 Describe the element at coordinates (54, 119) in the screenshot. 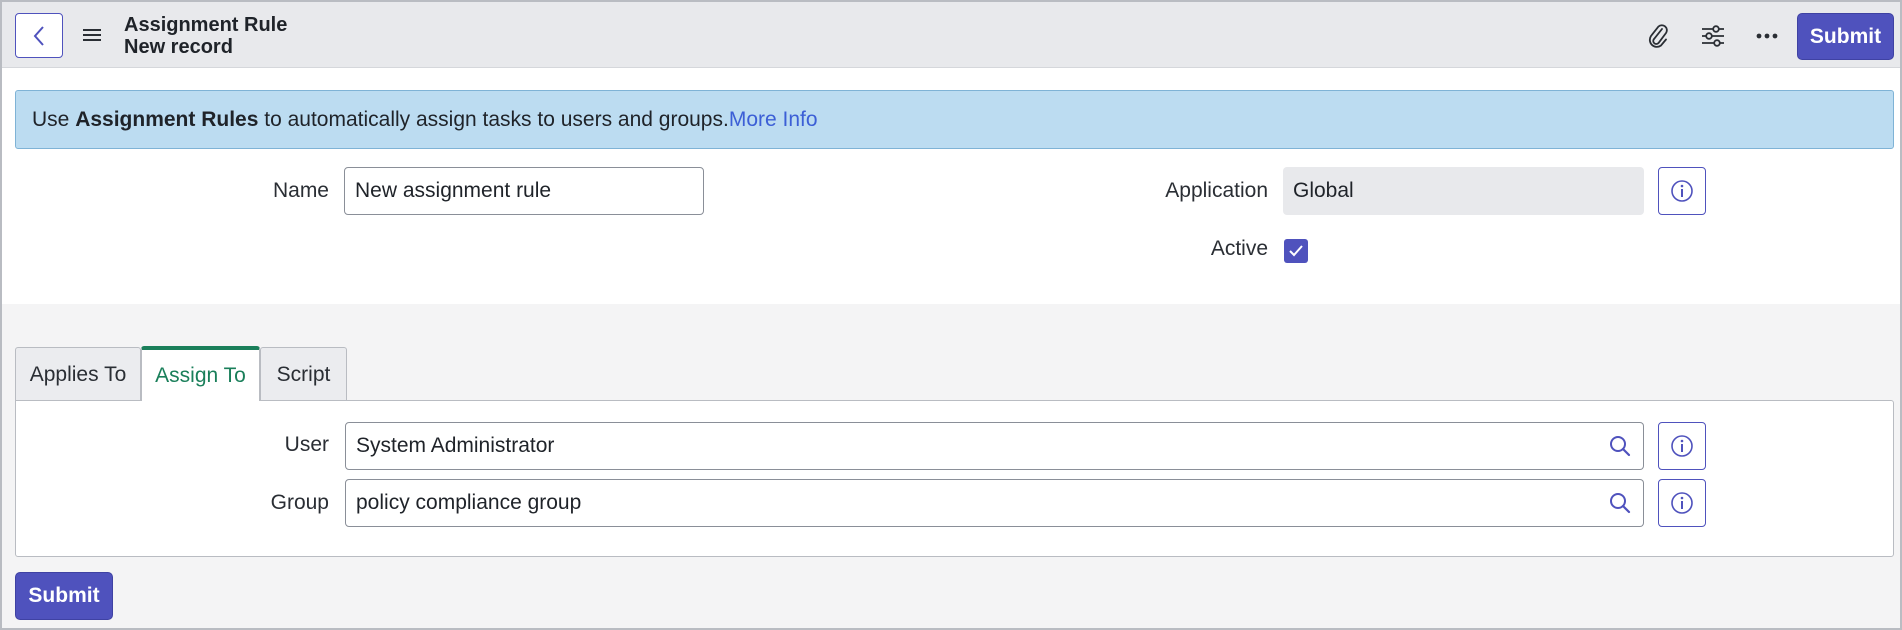

I see `banner-prefix: Use` at that location.